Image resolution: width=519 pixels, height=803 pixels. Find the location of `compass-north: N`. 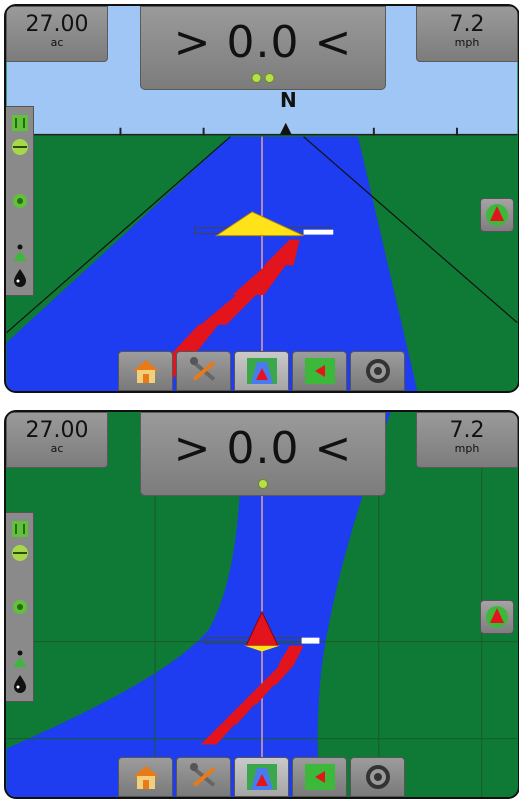

compass-north: N is located at coordinates (288, 100).